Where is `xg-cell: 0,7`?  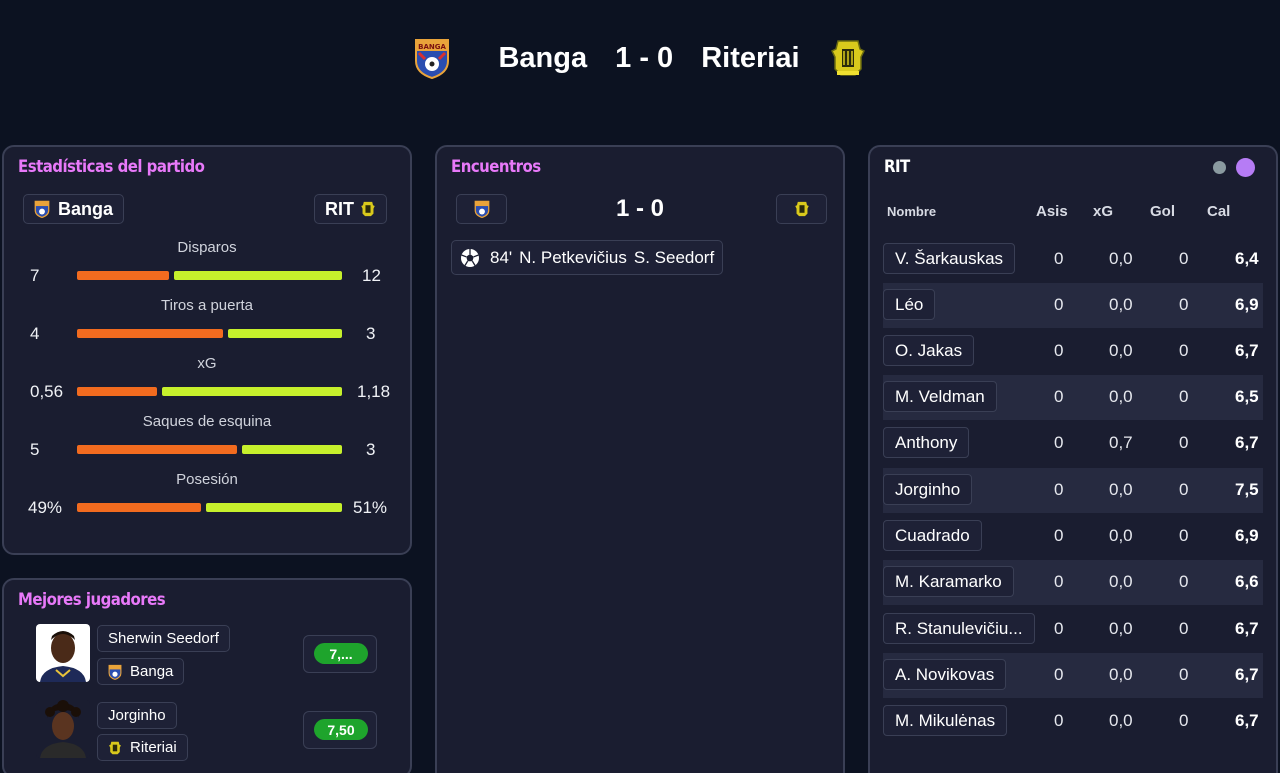 xg-cell: 0,7 is located at coordinates (1121, 442).